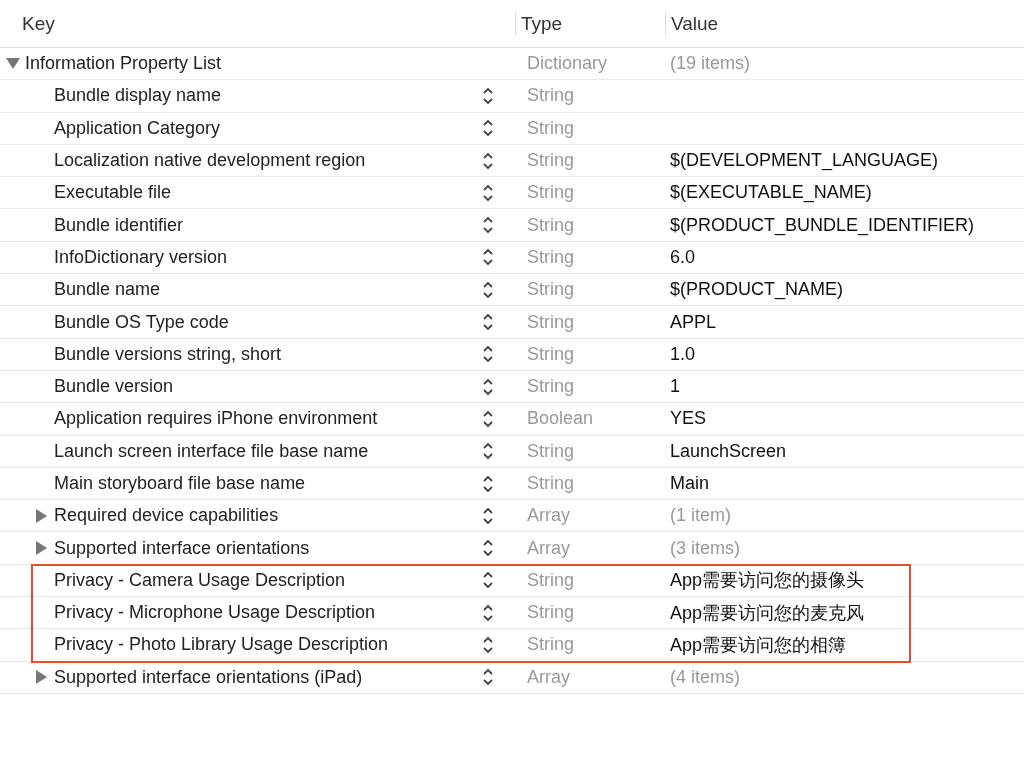  I want to click on key-text: Application Category, so click(137, 128).